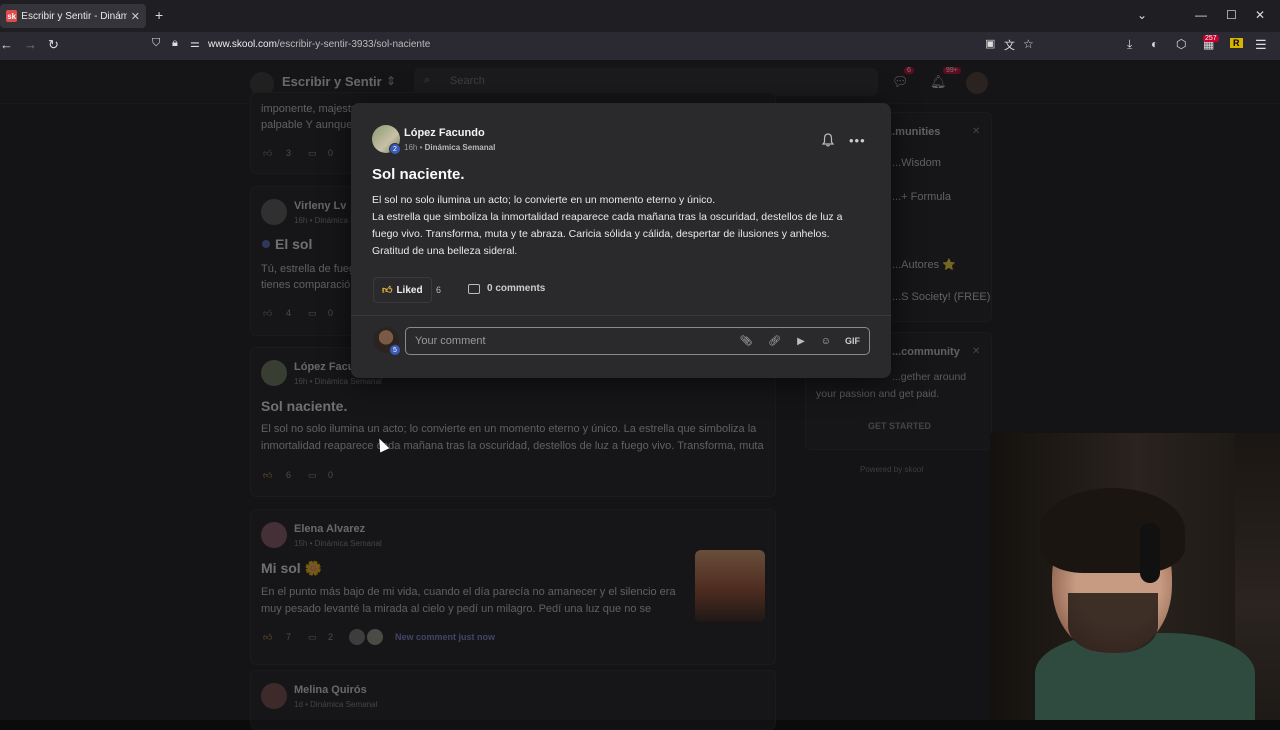 The image size is (1280, 730). I want to click on post-title: Mi sol 🌼, so click(291, 568).